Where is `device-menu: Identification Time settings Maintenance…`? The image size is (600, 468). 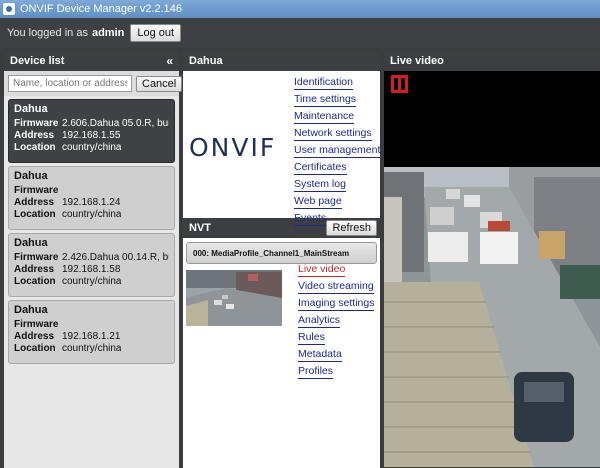
device-menu: Identification Time settings Maintenance… is located at coordinates (337, 152).